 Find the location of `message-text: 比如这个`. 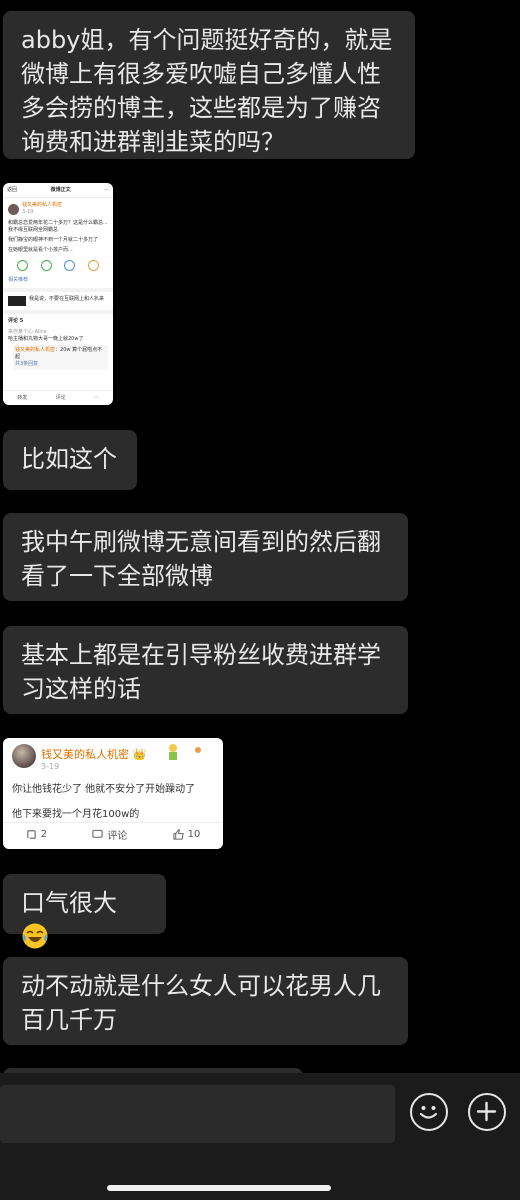

message-text: 比如这个 is located at coordinates (69, 459).